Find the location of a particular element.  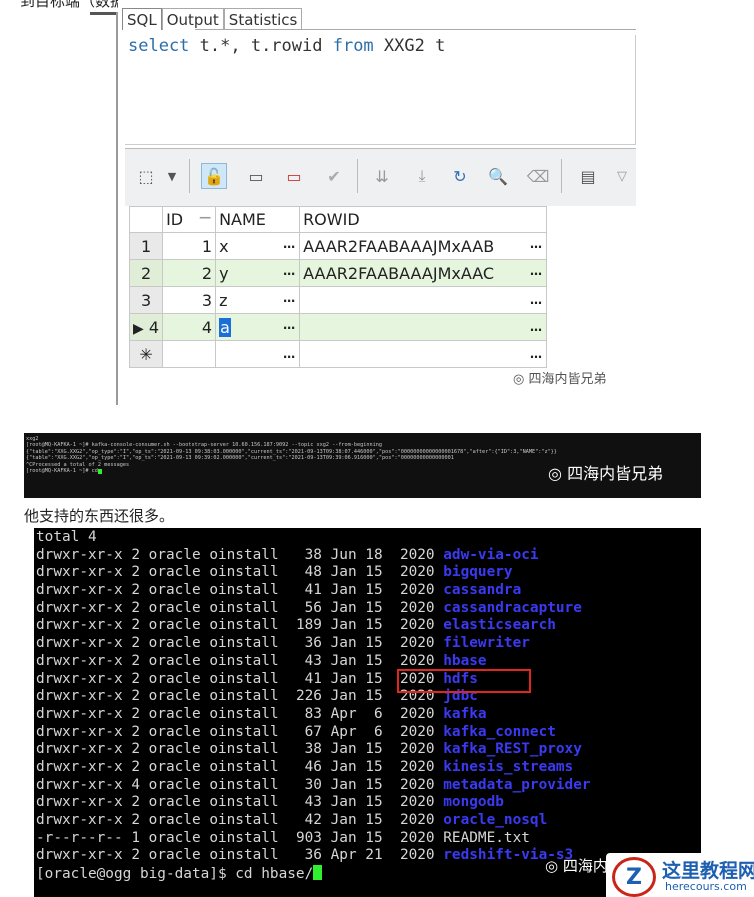

column-header-label: NAME is located at coordinates (242, 219).